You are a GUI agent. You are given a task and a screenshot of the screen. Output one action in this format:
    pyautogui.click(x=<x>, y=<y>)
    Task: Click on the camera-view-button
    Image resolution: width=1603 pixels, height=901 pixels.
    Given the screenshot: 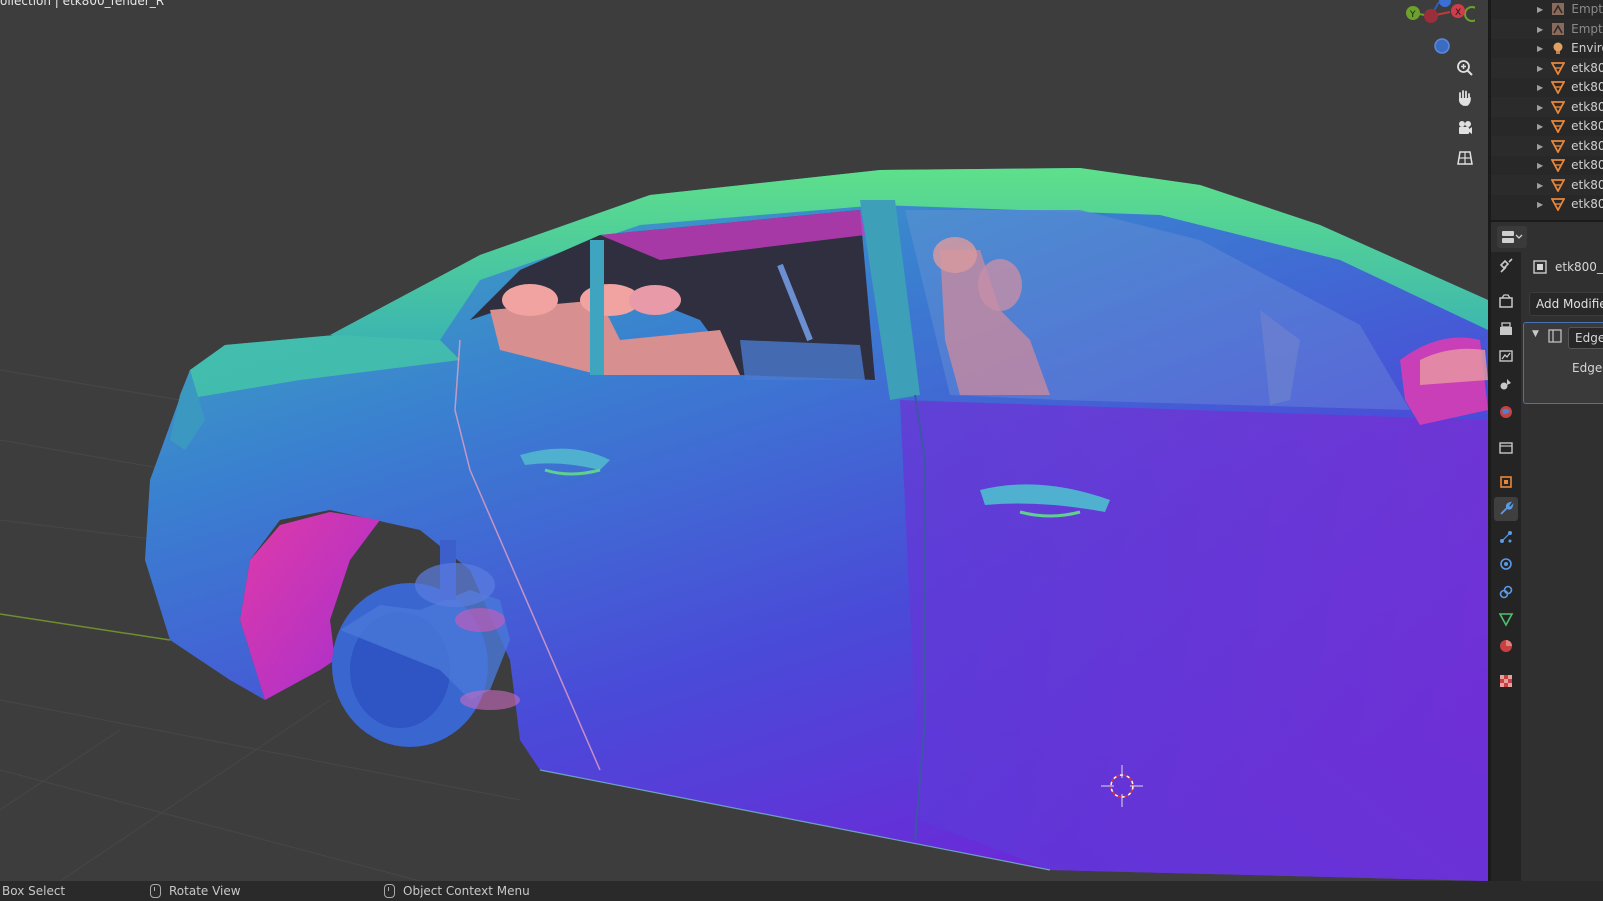 What is the action you would take?
    pyautogui.click(x=1465, y=128)
    